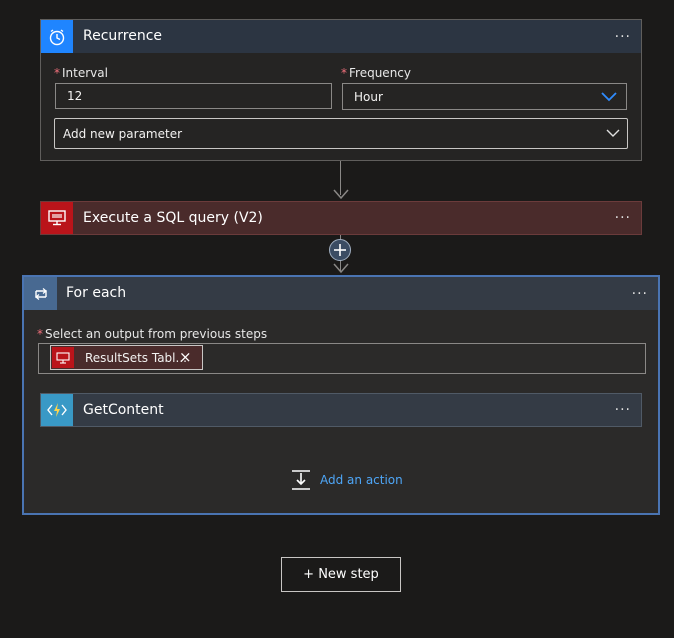  Describe the element at coordinates (57, 410) in the screenshot. I see `function-icon` at that location.